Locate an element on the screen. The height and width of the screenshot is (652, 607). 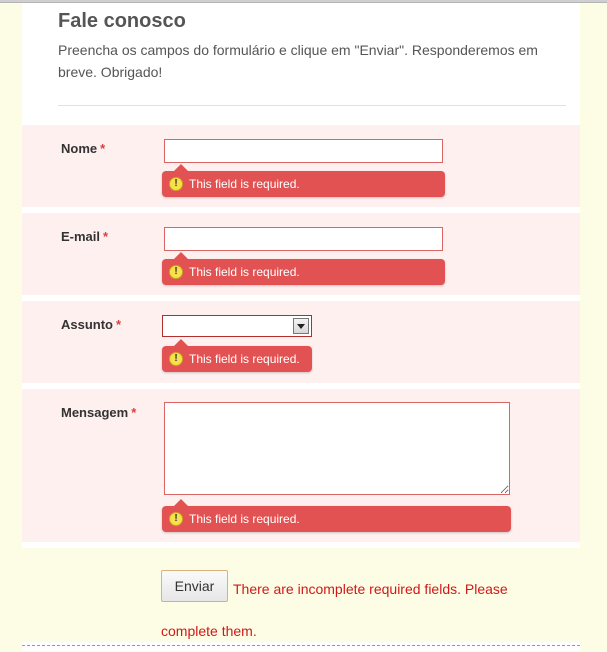
chevron-down-icon is located at coordinates (301, 326).